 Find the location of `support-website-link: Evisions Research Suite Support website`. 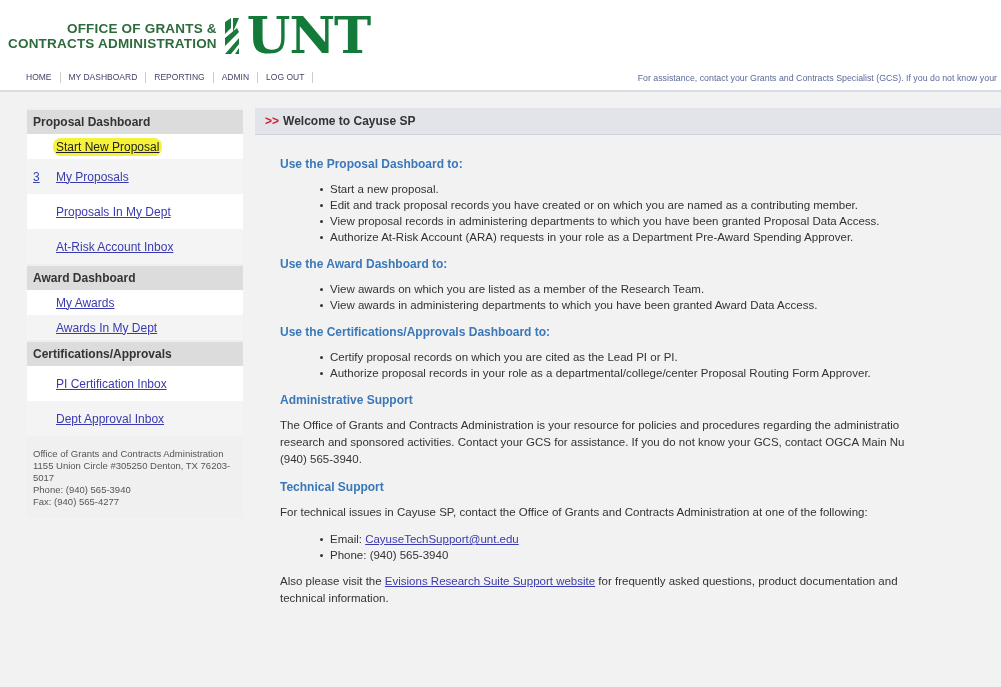

support-website-link: Evisions Research Suite Support website is located at coordinates (490, 581).